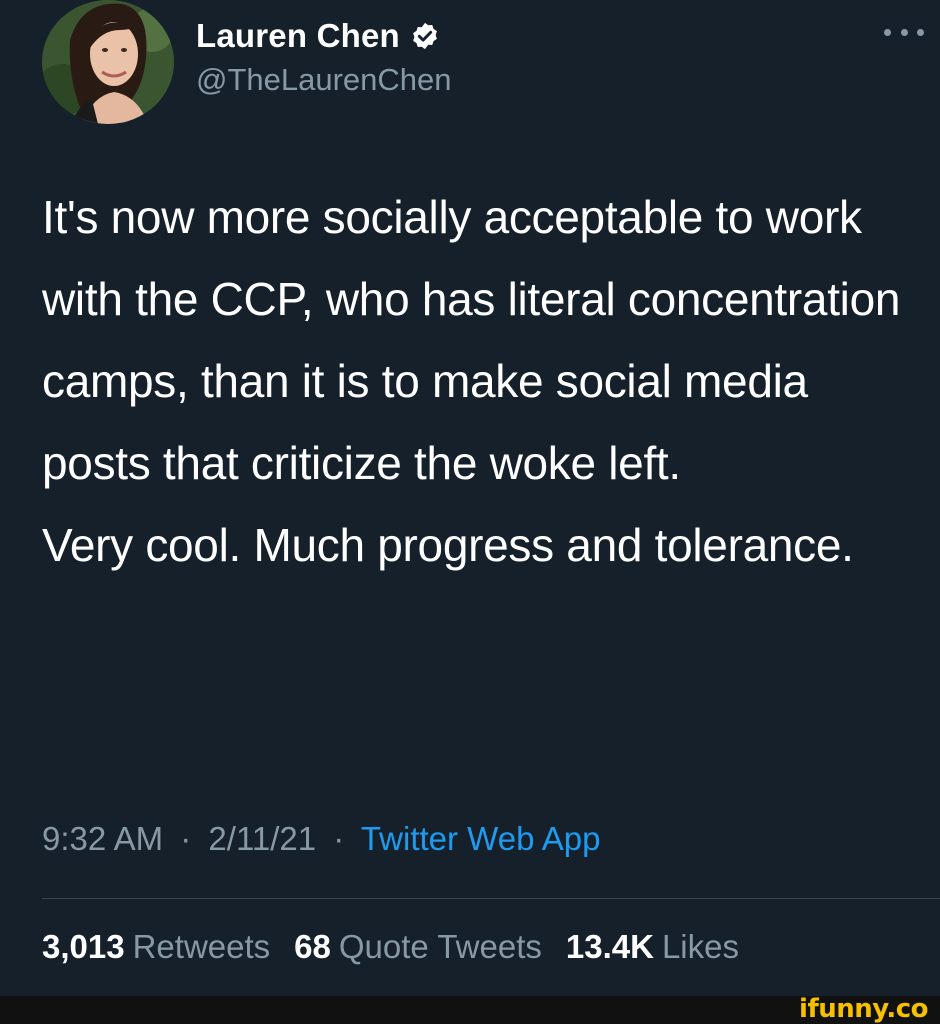 The width and height of the screenshot is (940, 1024). I want to click on likes-label: Likes, so click(700, 946).